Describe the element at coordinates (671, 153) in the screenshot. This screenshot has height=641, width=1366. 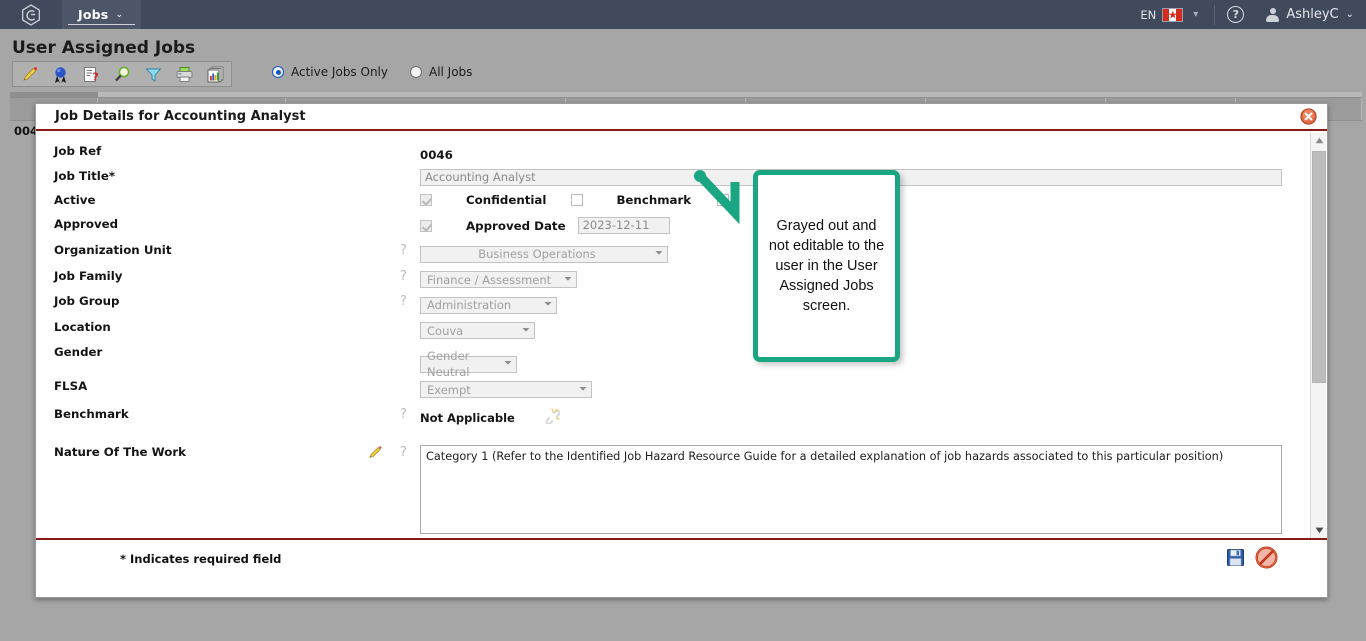
I see `form-row-job-ref: Job Ref 0046` at that location.